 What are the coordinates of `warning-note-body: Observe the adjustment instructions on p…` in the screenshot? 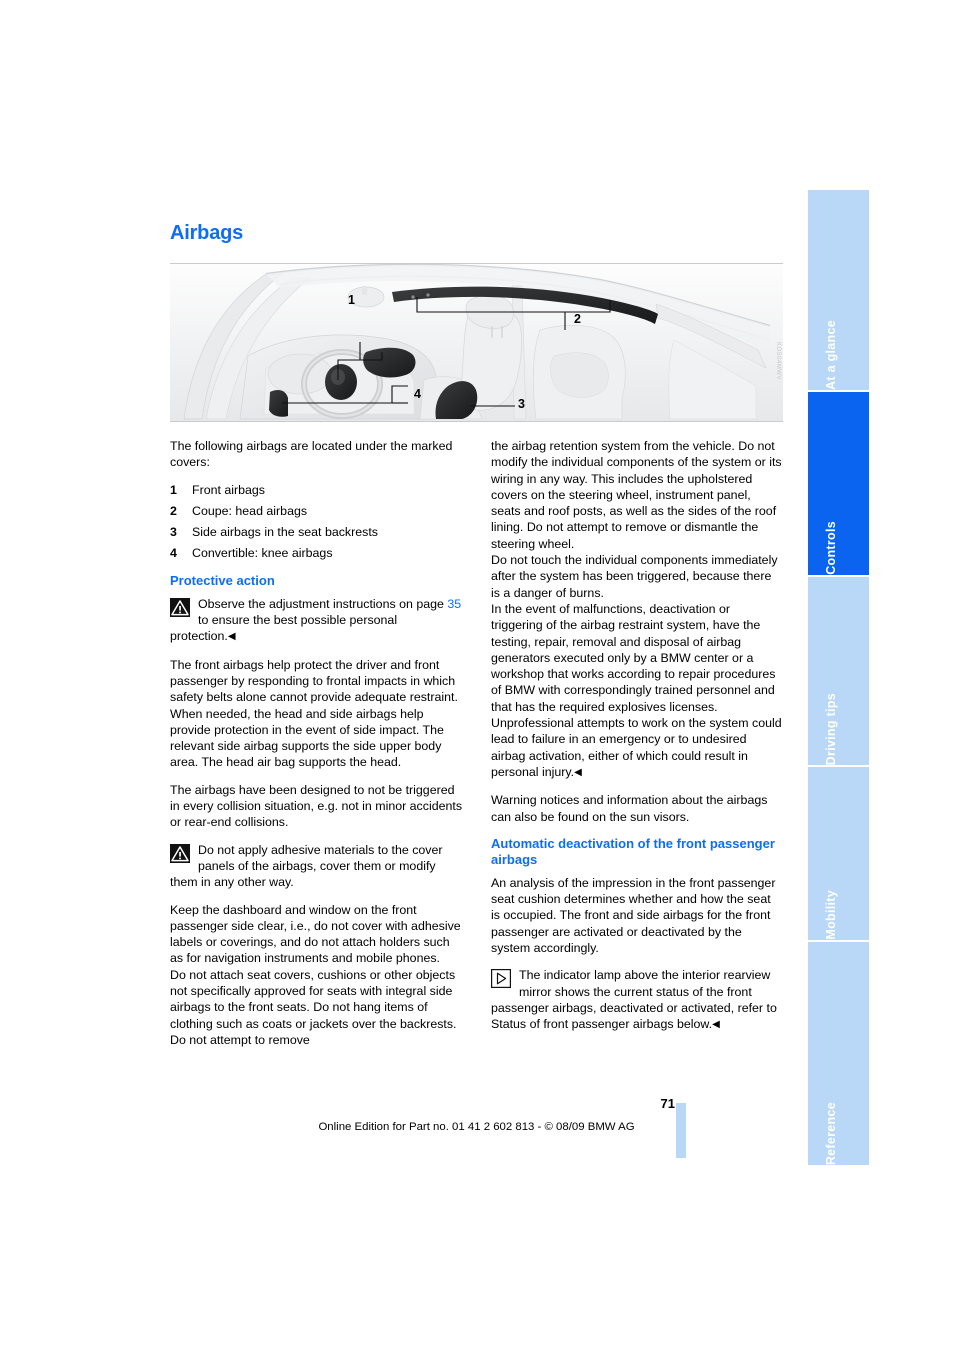 It's located at (316, 621).